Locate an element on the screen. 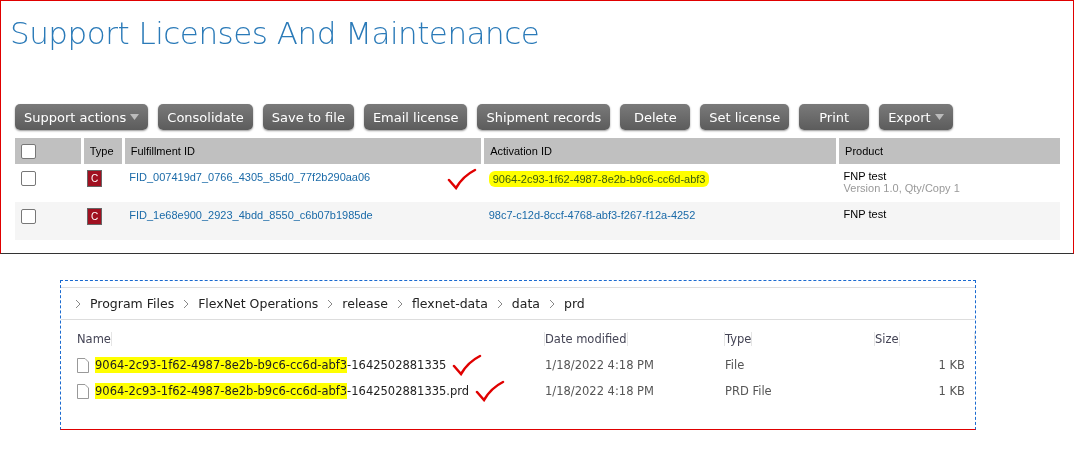 This screenshot has width=1074, height=451. select-all-checkbox is located at coordinates (28, 151).